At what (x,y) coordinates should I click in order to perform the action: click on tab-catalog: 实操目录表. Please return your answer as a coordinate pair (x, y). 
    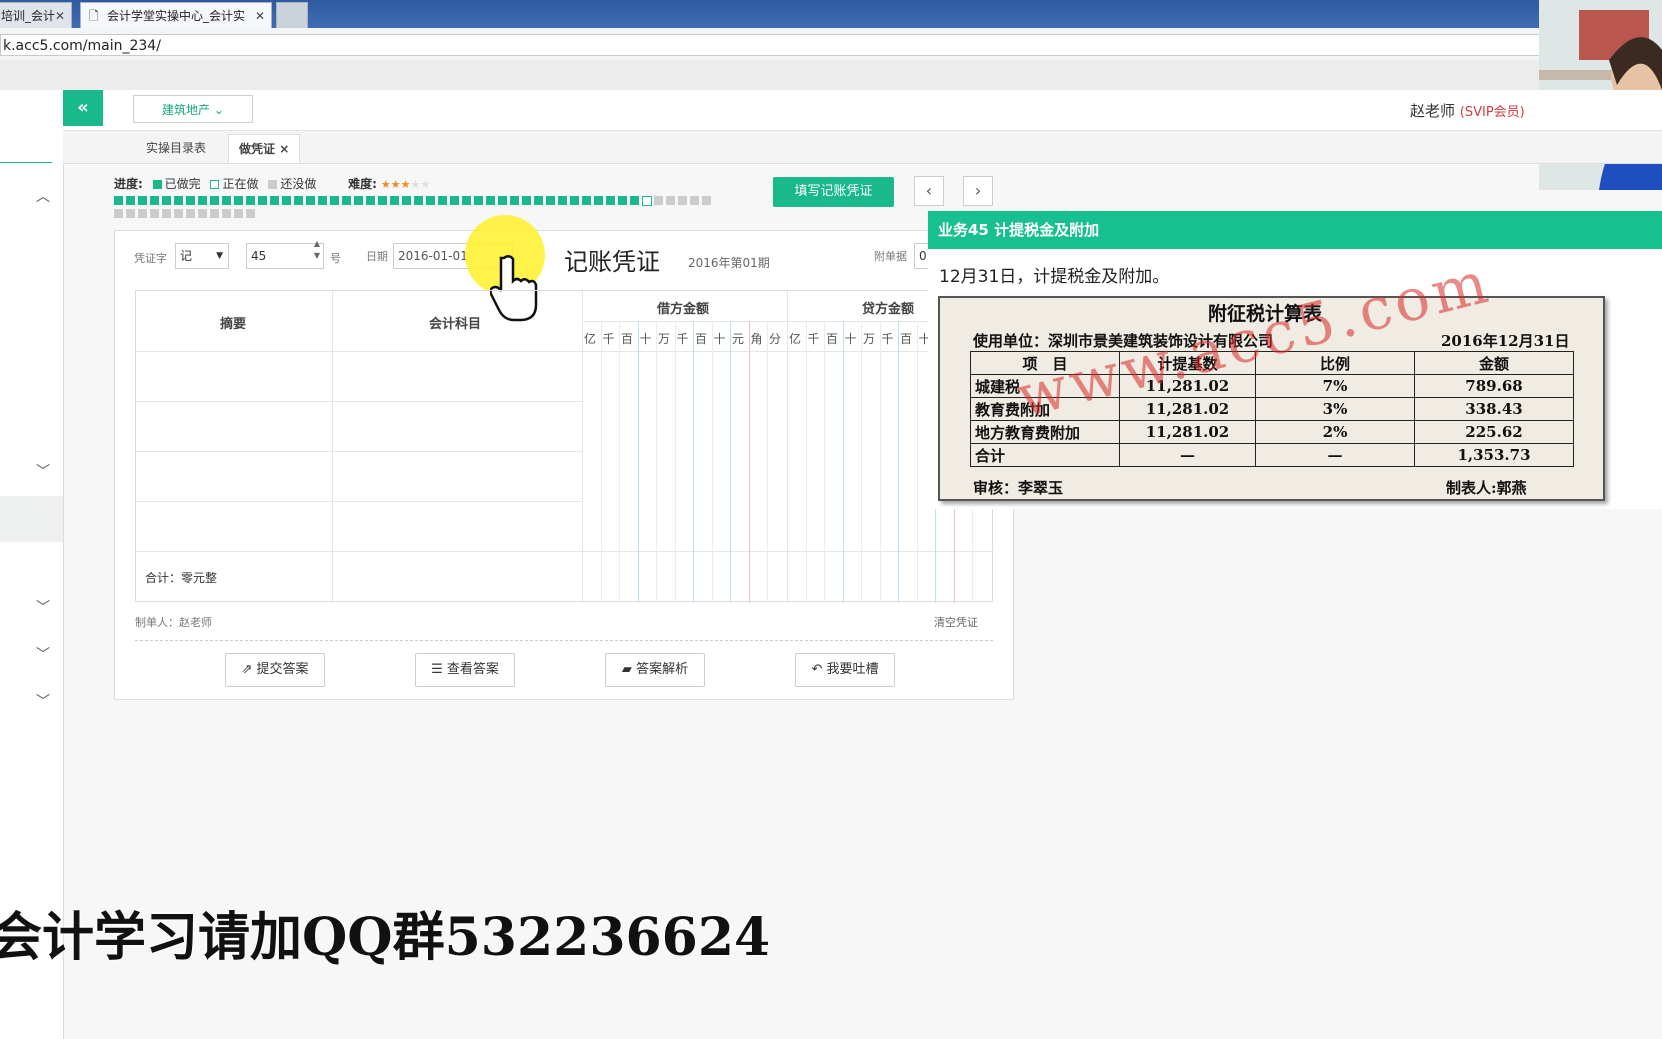
    Looking at the image, I should click on (176, 148).